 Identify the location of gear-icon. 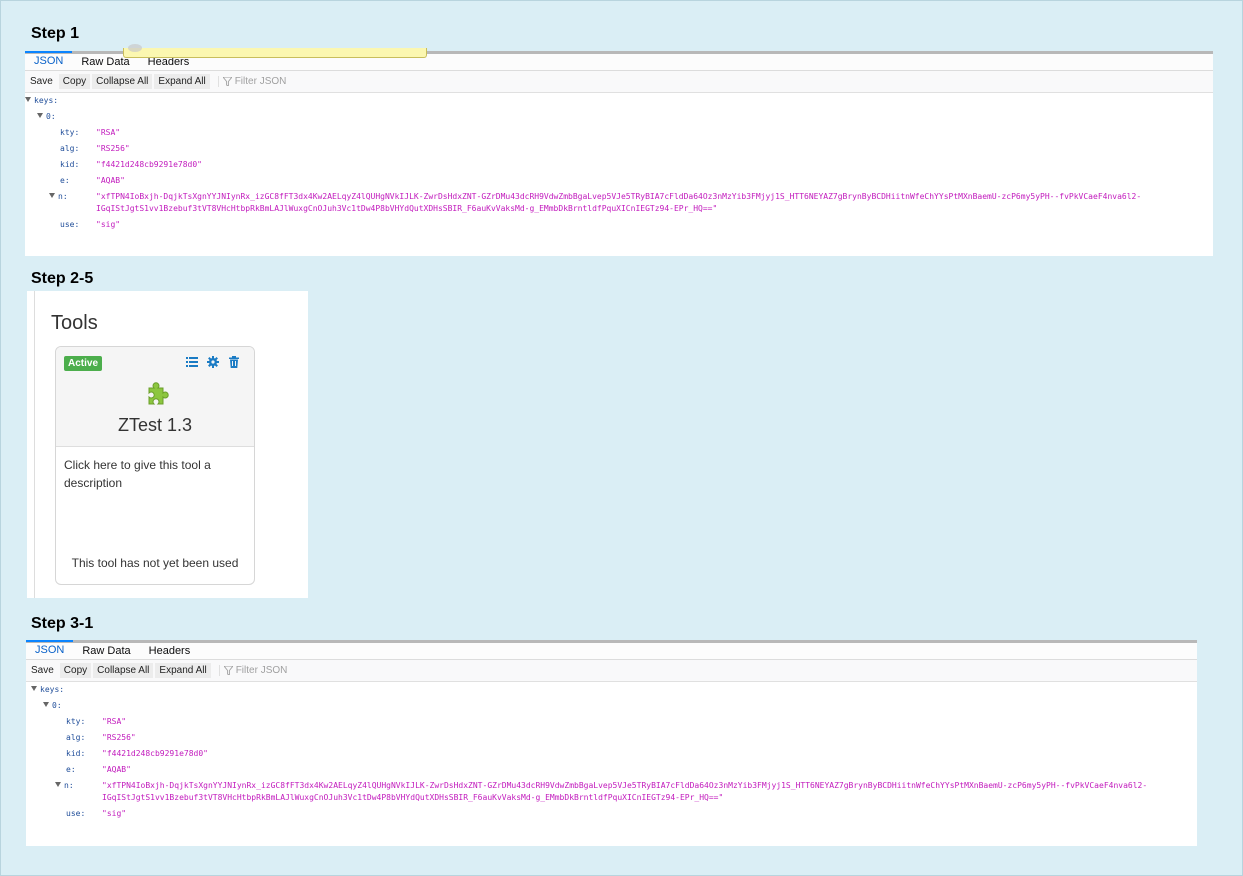
(213, 362).